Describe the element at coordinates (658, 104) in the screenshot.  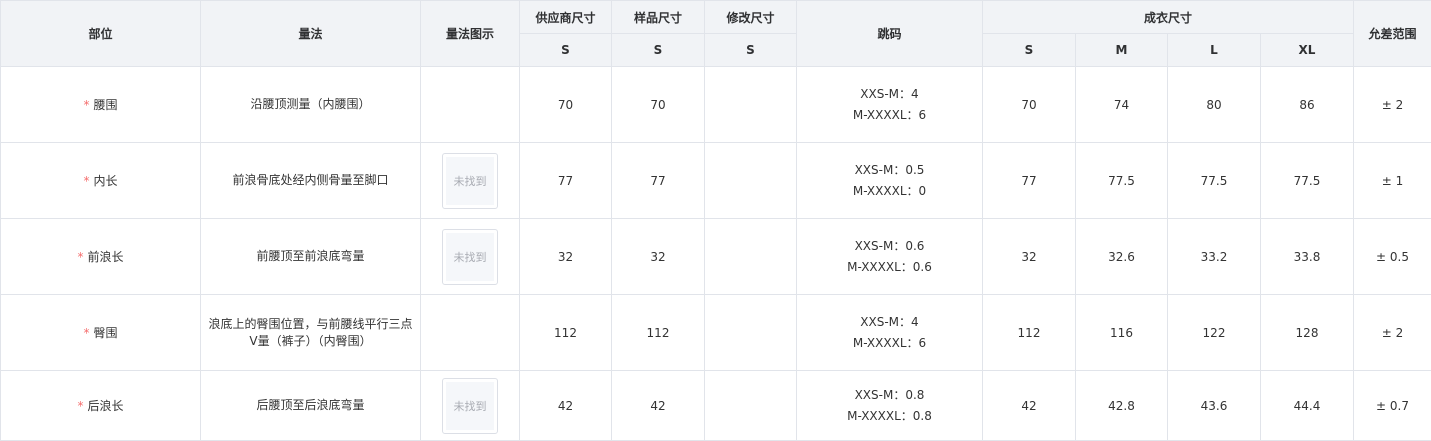
I see `cell-sample-size: 70` at that location.